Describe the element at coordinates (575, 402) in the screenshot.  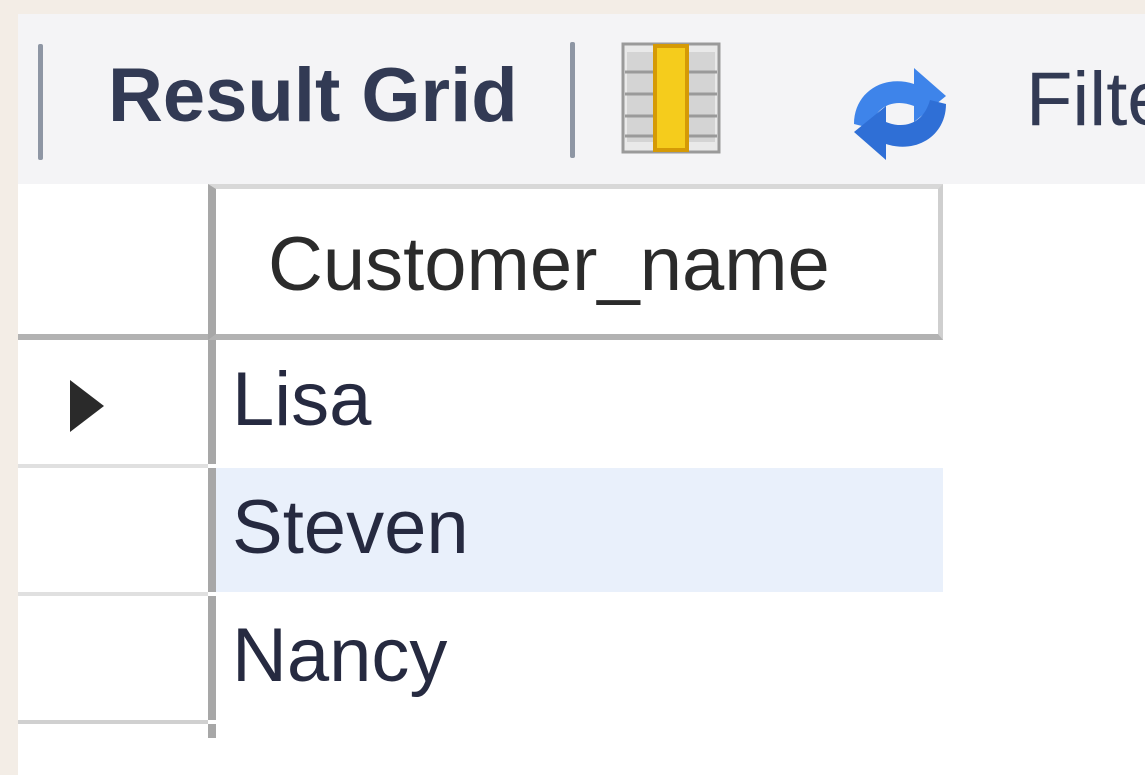
I see `table-cell: Lisa` at that location.